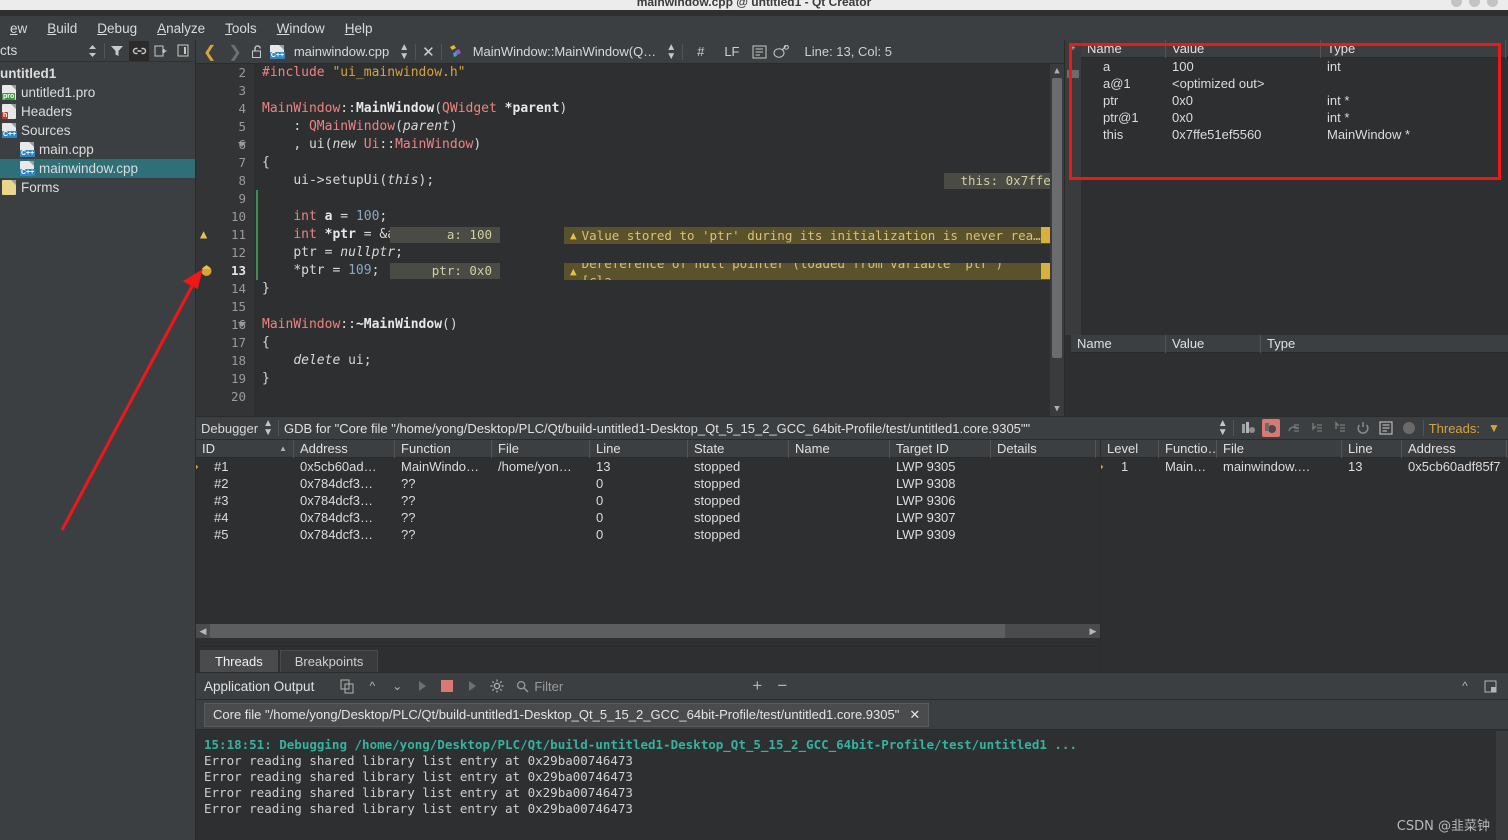 The image size is (1508, 840). What do you see at coordinates (347, 686) in the screenshot?
I see `copy-icon` at bounding box center [347, 686].